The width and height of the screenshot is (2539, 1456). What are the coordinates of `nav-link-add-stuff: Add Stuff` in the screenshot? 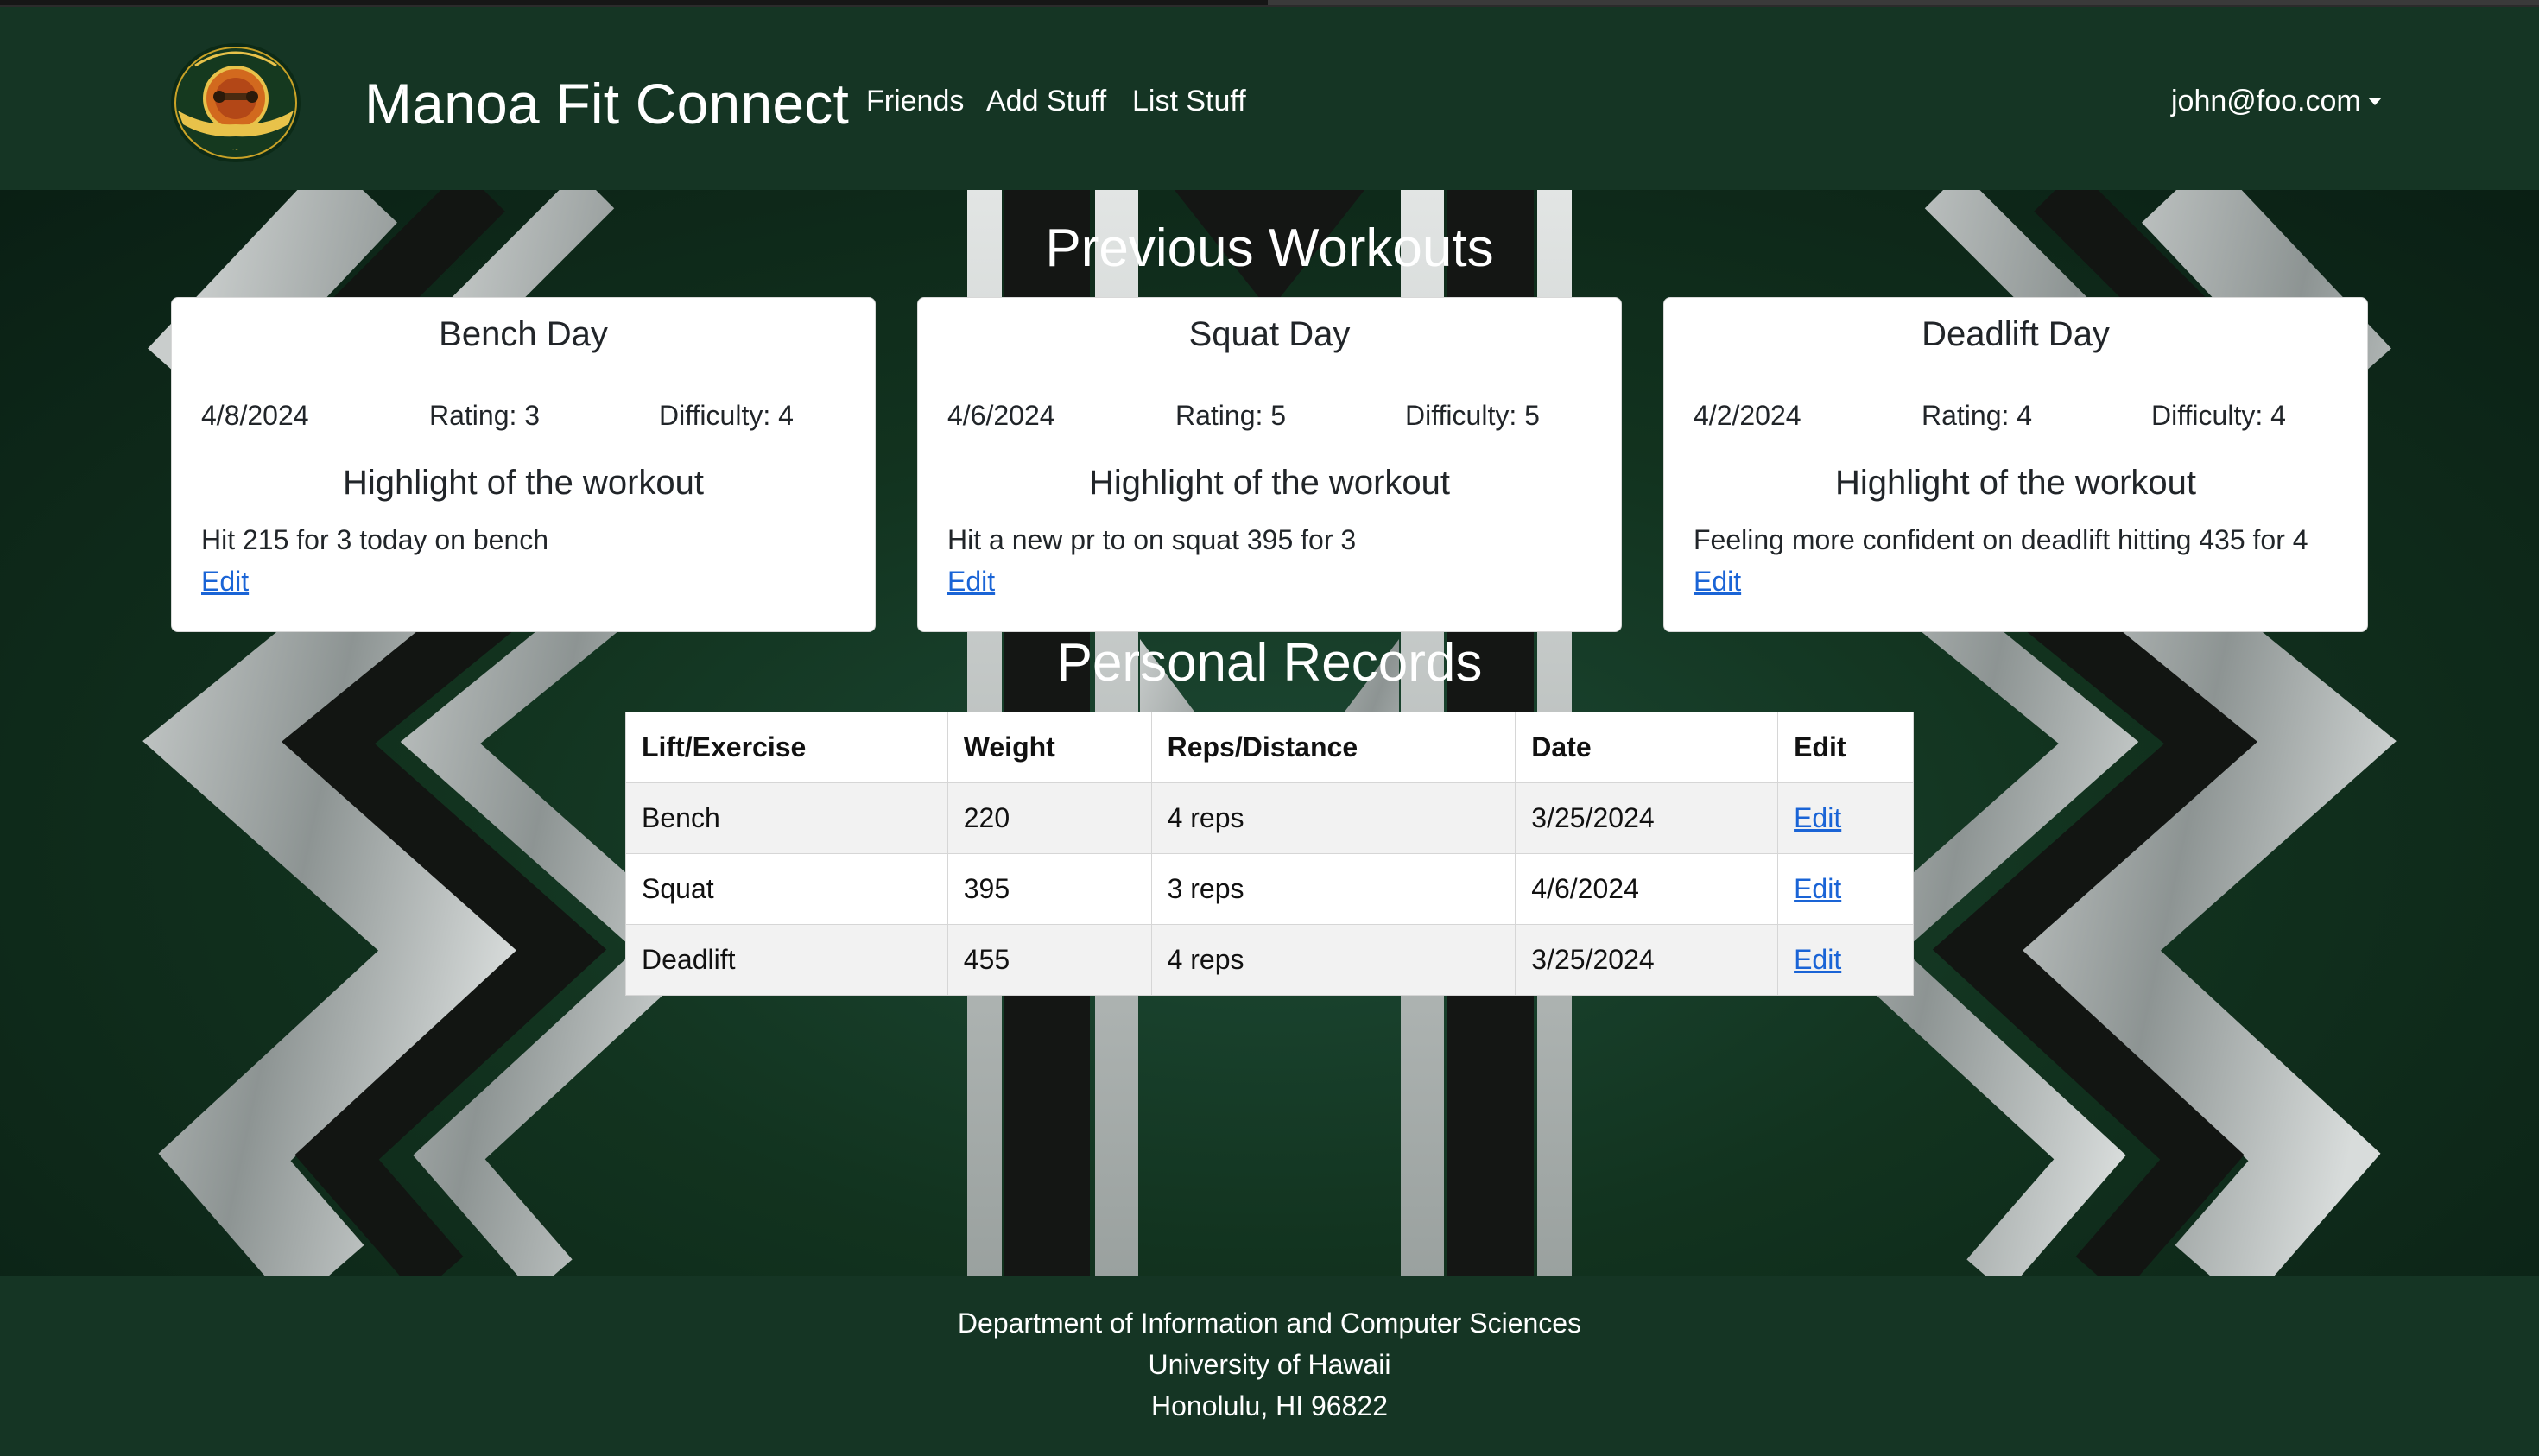 It's located at (1046, 101).